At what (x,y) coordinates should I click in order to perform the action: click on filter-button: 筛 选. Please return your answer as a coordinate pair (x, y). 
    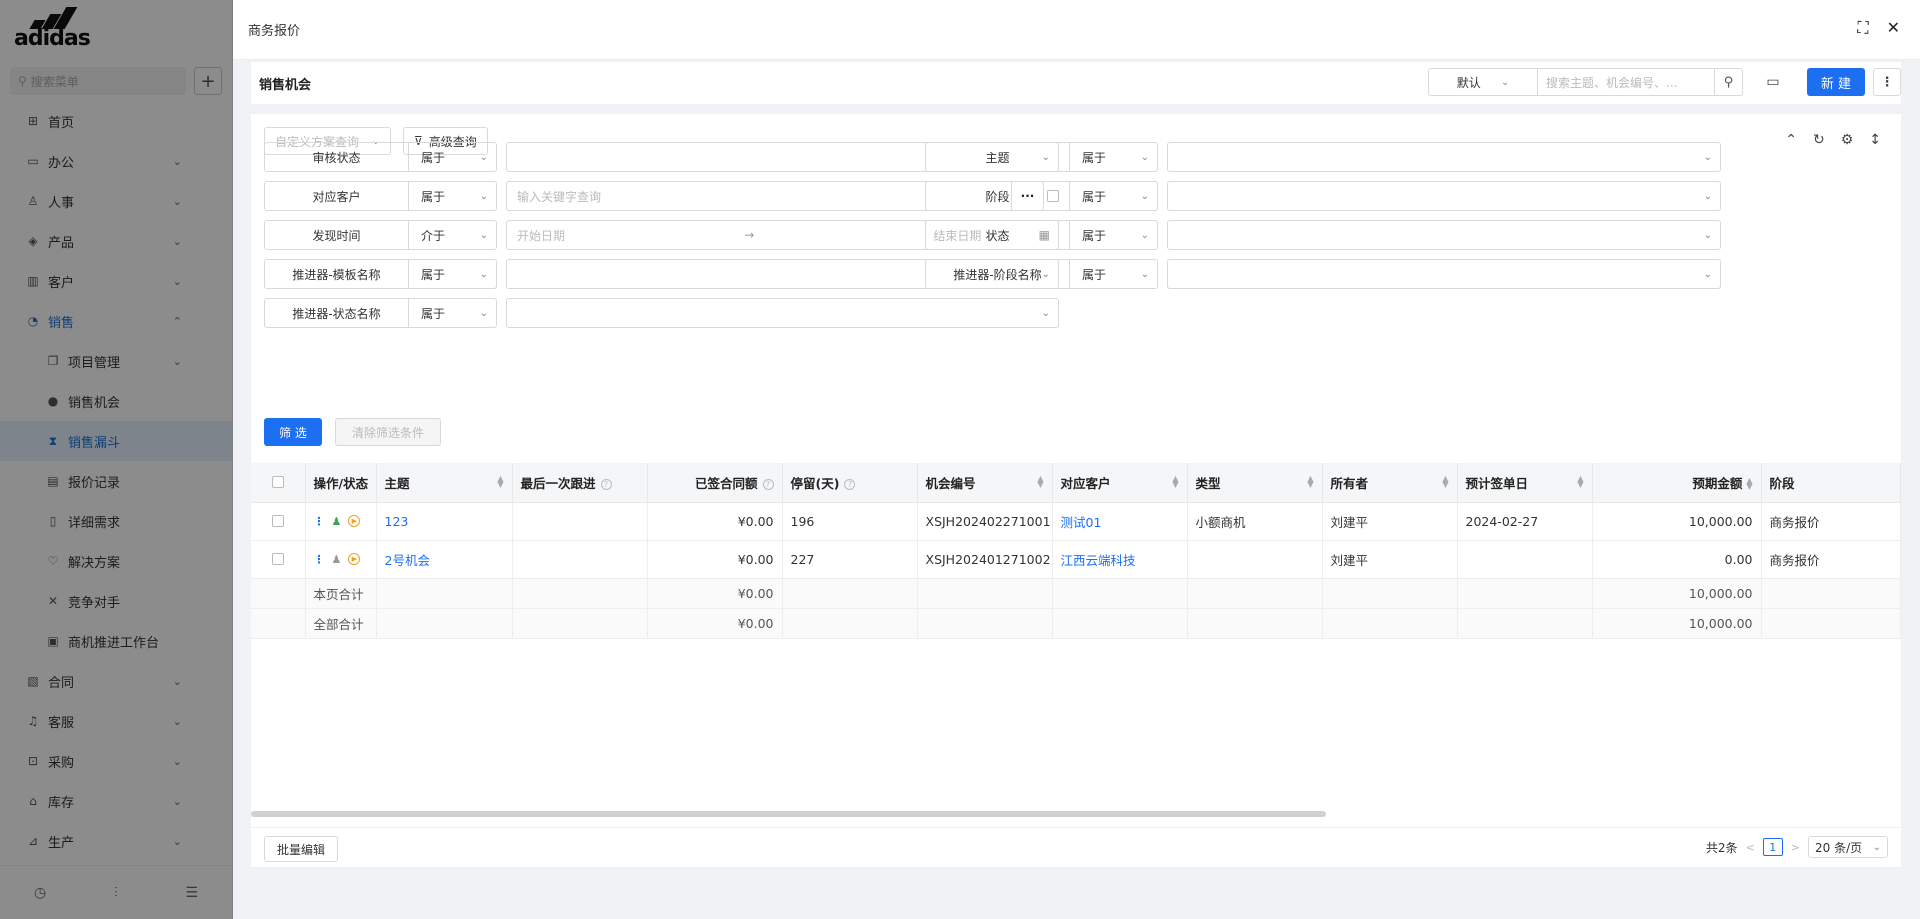
    Looking at the image, I should click on (293, 432).